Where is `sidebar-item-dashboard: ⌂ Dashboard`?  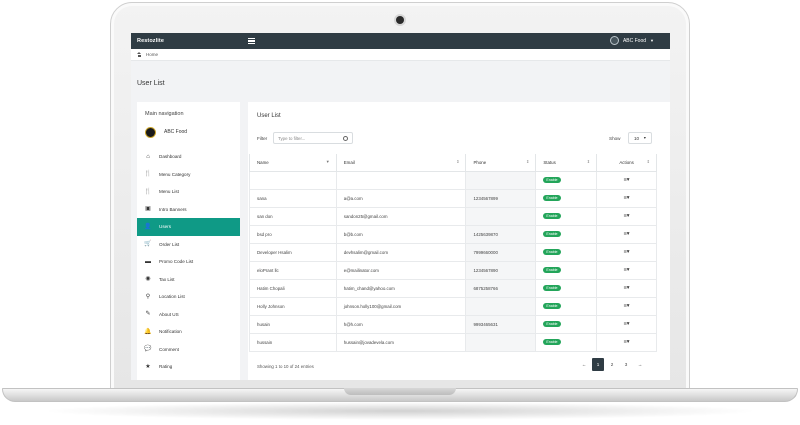 sidebar-item-dashboard: ⌂ Dashboard is located at coordinates (188, 157).